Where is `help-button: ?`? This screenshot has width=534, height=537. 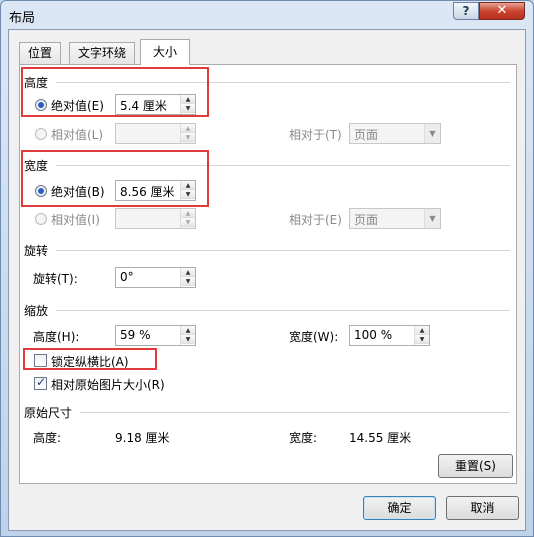
help-button: ? is located at coordinates (466, 11).